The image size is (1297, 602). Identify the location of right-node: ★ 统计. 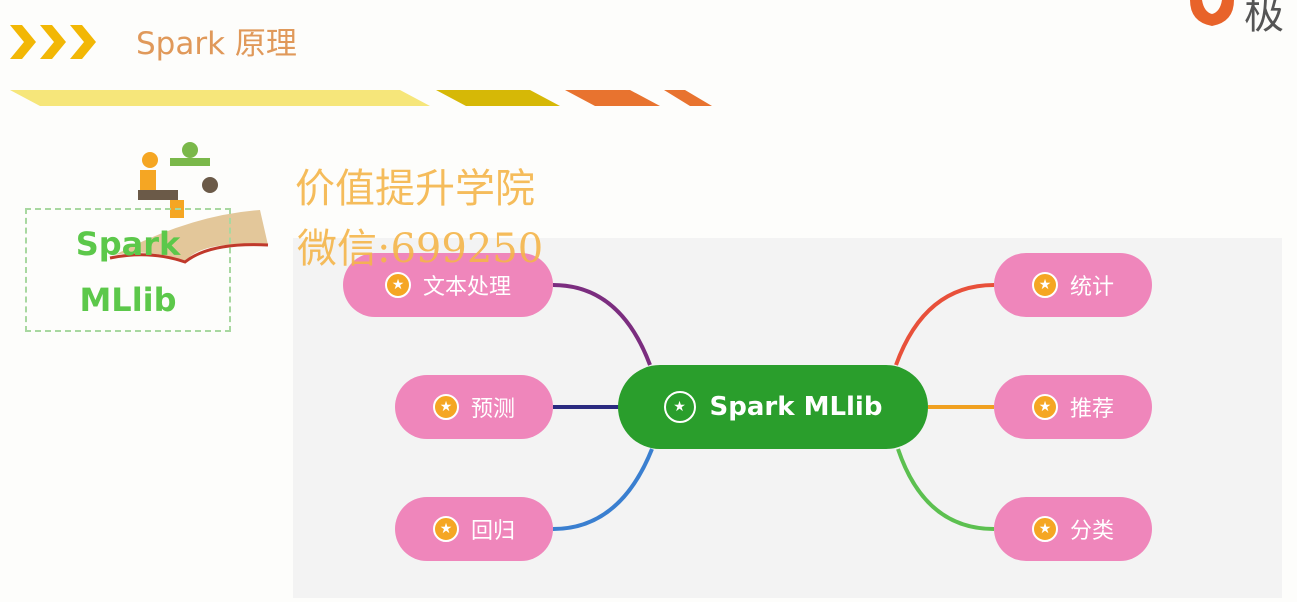
(1073, 285).